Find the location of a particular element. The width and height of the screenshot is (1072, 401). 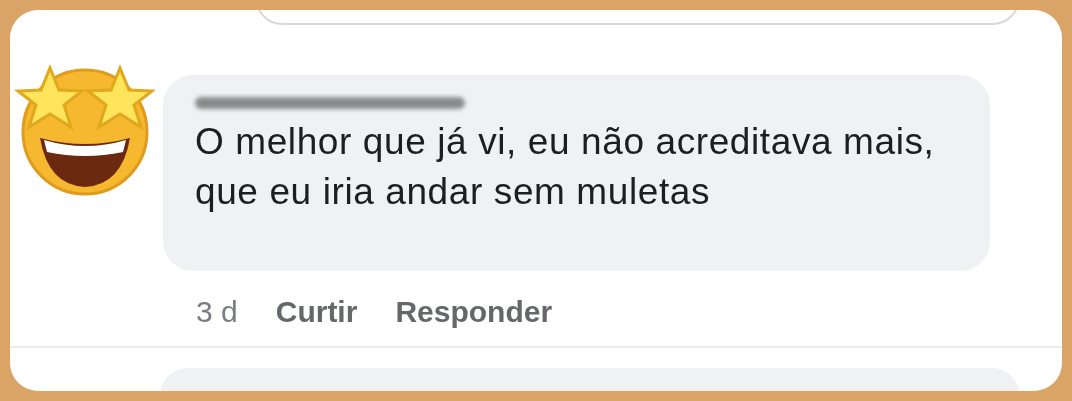

action-link: Curtir is located at coordinates (316, 311).